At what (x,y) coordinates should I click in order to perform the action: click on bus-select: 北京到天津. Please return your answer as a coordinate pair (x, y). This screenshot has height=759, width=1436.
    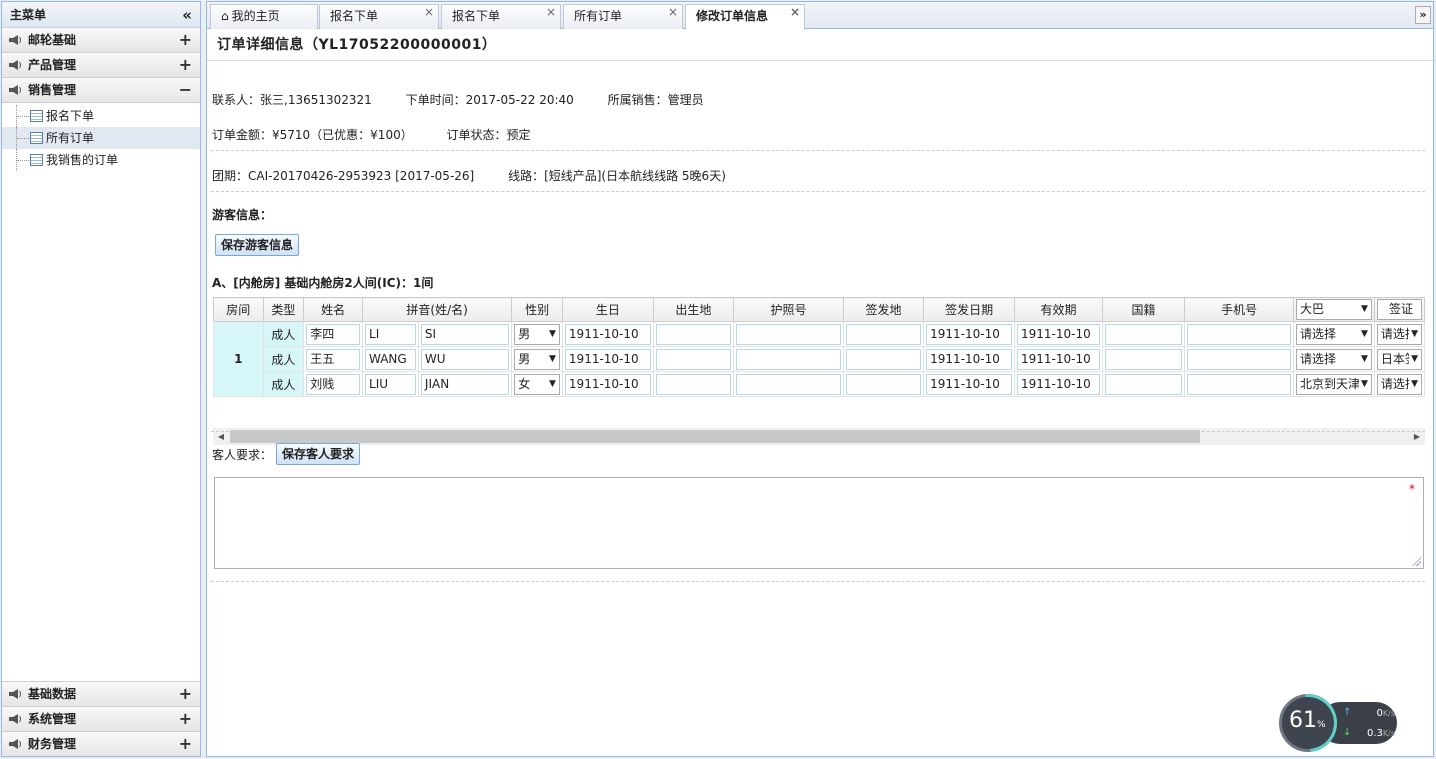
    Looking at the image, I should click on (1334, 384).